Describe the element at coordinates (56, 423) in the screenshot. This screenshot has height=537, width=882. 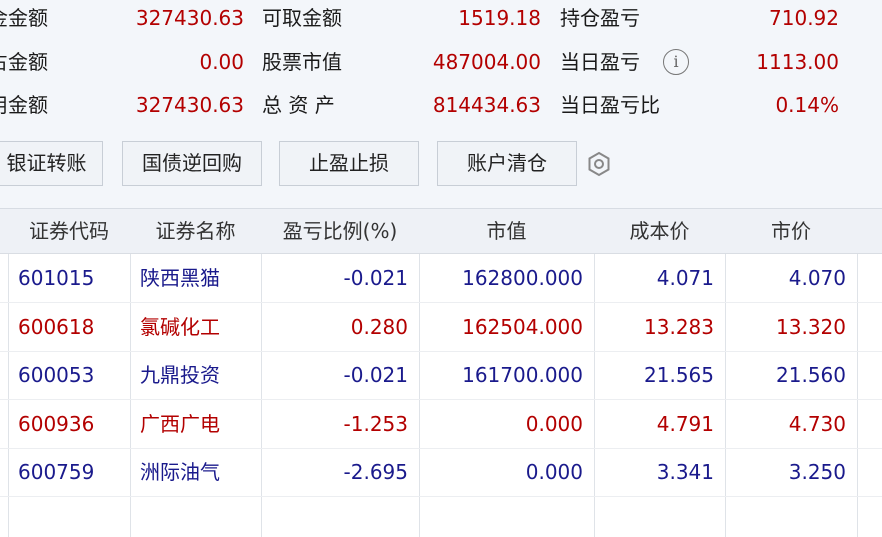
I see `cell-code: 600936` at that location.